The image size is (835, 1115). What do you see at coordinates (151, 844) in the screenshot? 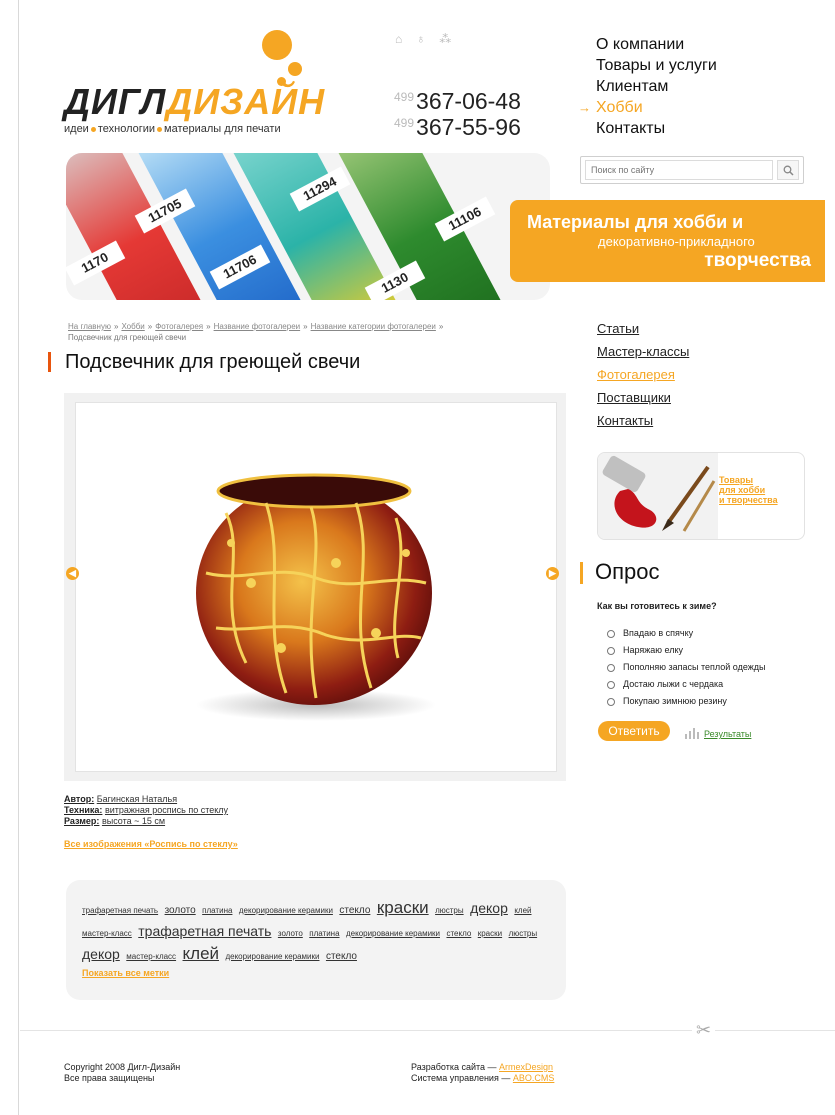
I see `all-images-link: Все изображения «Роспись по стеклу»` at bounding box center [151, 844].